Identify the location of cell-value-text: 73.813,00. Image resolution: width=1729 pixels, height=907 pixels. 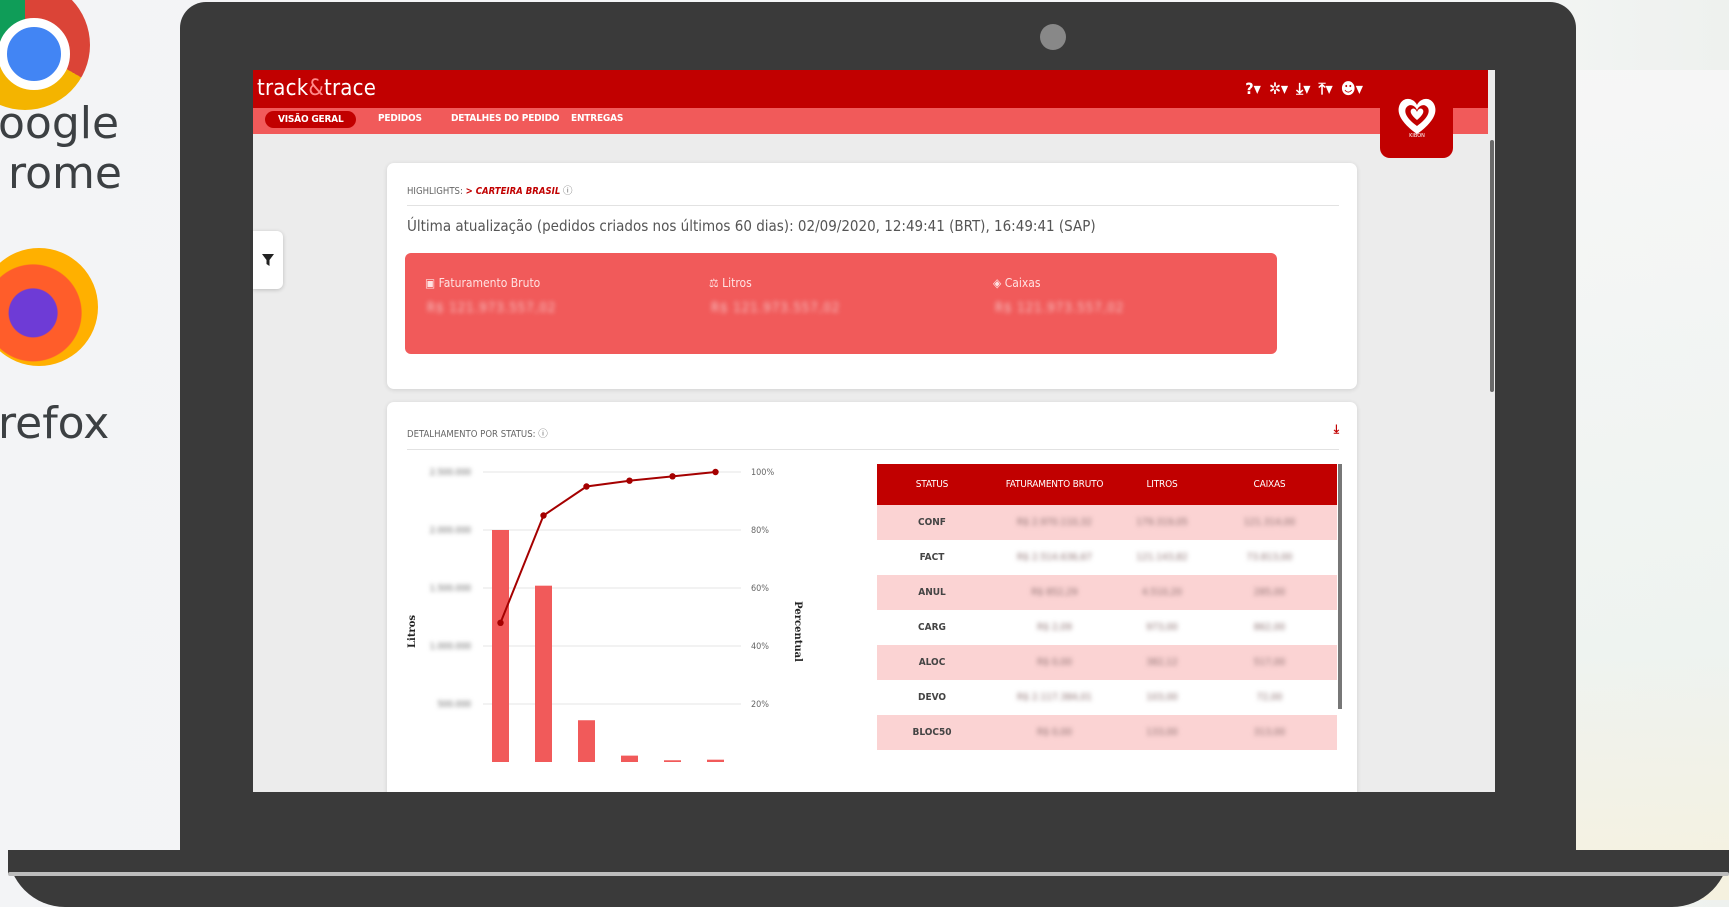
(1269, 557).